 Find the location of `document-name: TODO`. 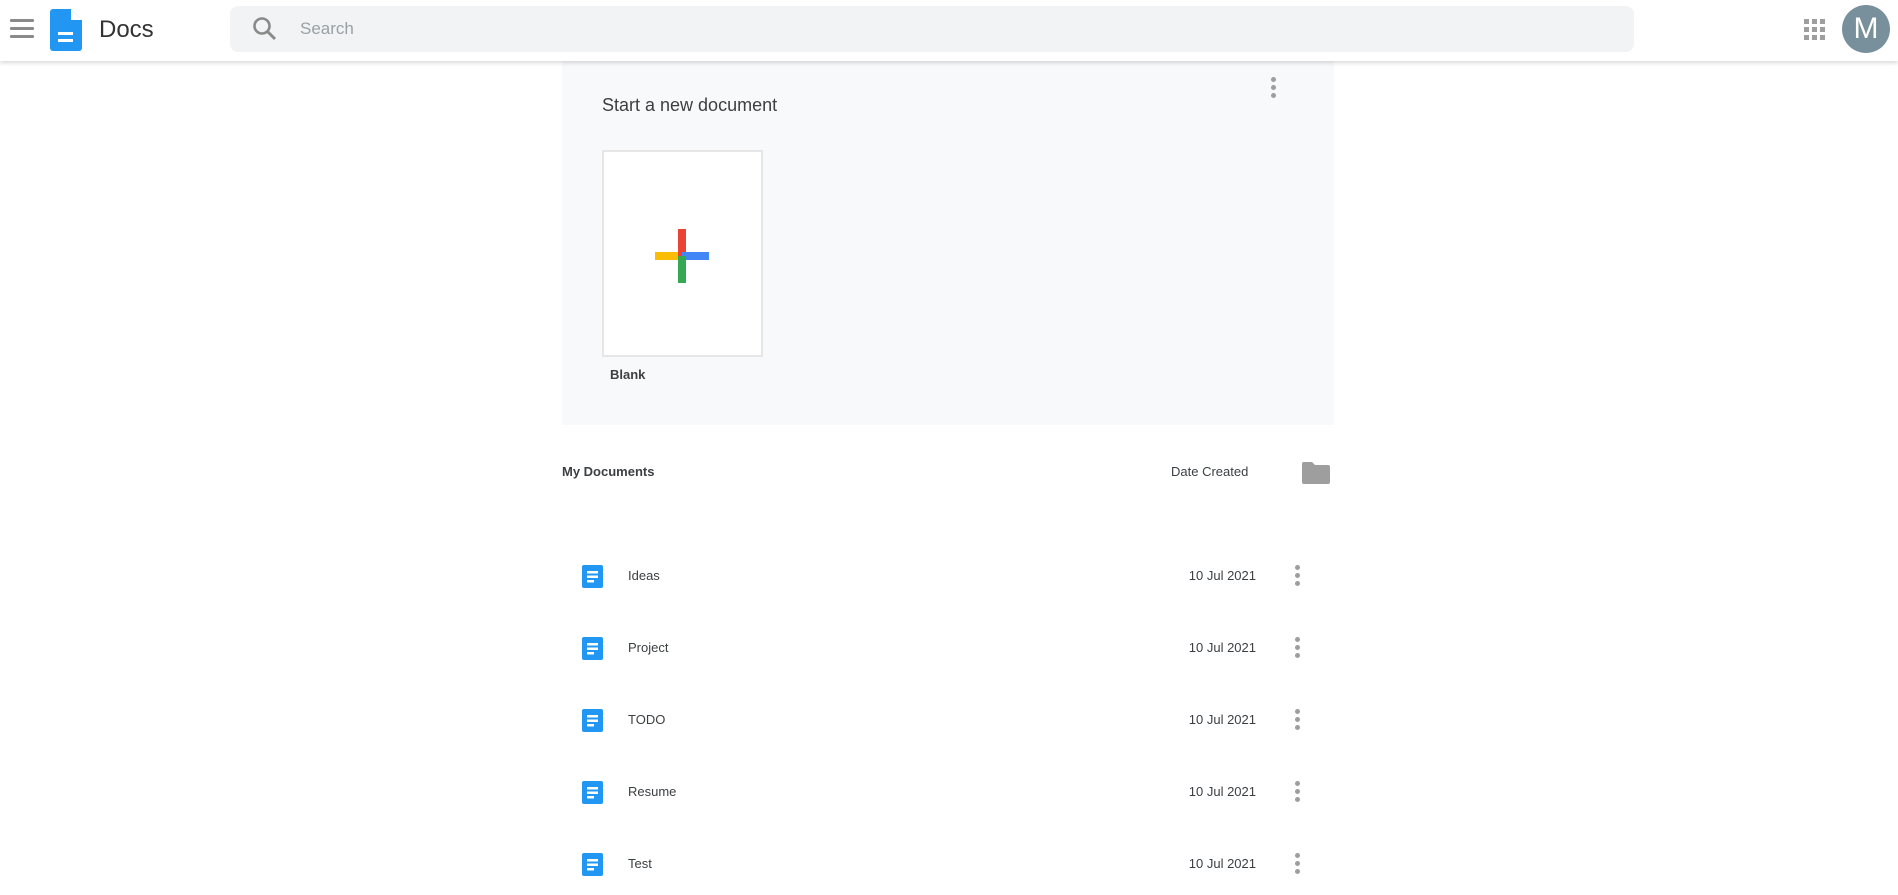

document-name: TODO is located at coordinates (646, 719).